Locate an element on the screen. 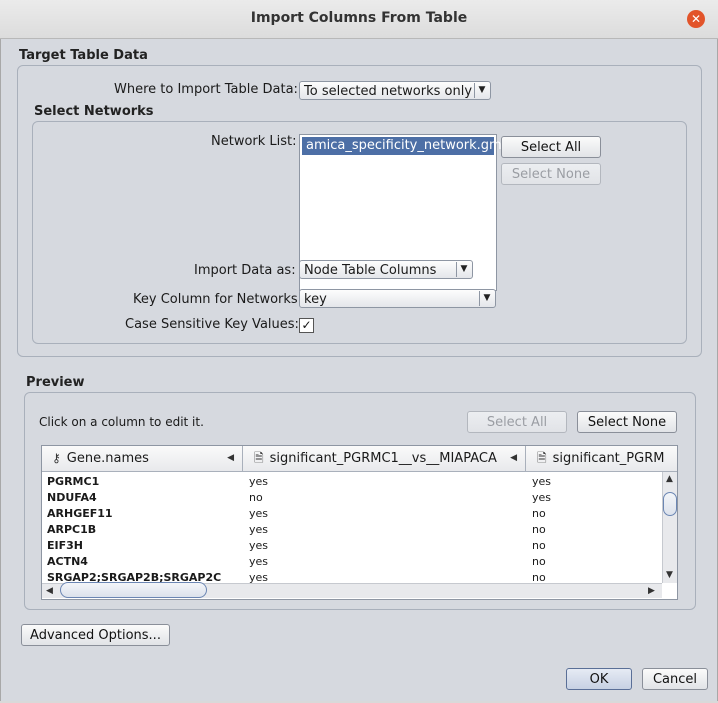 This screenshot has width=718, height=703. import-data-as-combo: Node Table Columns ▼ is located at coordinates (386, 269).